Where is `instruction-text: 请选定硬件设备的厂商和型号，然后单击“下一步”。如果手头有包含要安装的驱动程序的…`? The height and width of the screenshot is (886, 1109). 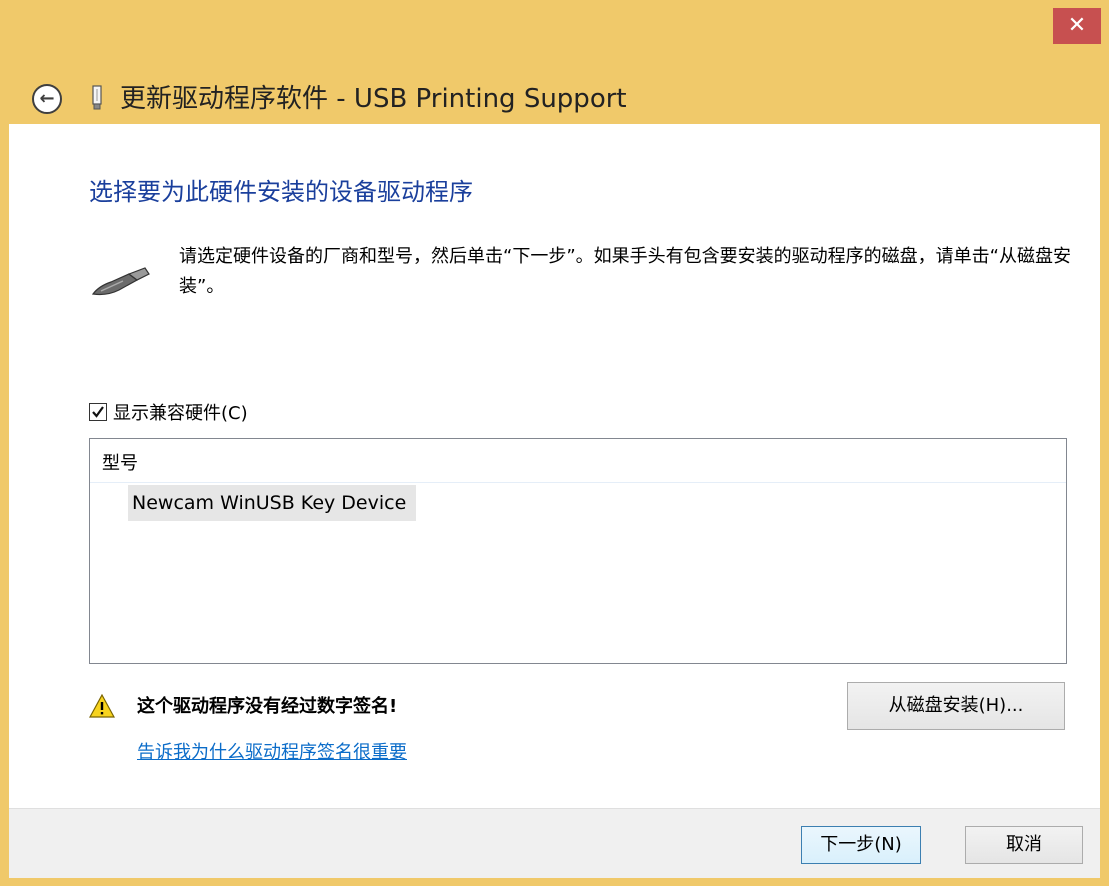 instruction-text: 请选定硬件设备的厂商和型号，然后单击“下一步”。如果手头有包含要安装的驱动程序的… is located at coordinates (625, 271).